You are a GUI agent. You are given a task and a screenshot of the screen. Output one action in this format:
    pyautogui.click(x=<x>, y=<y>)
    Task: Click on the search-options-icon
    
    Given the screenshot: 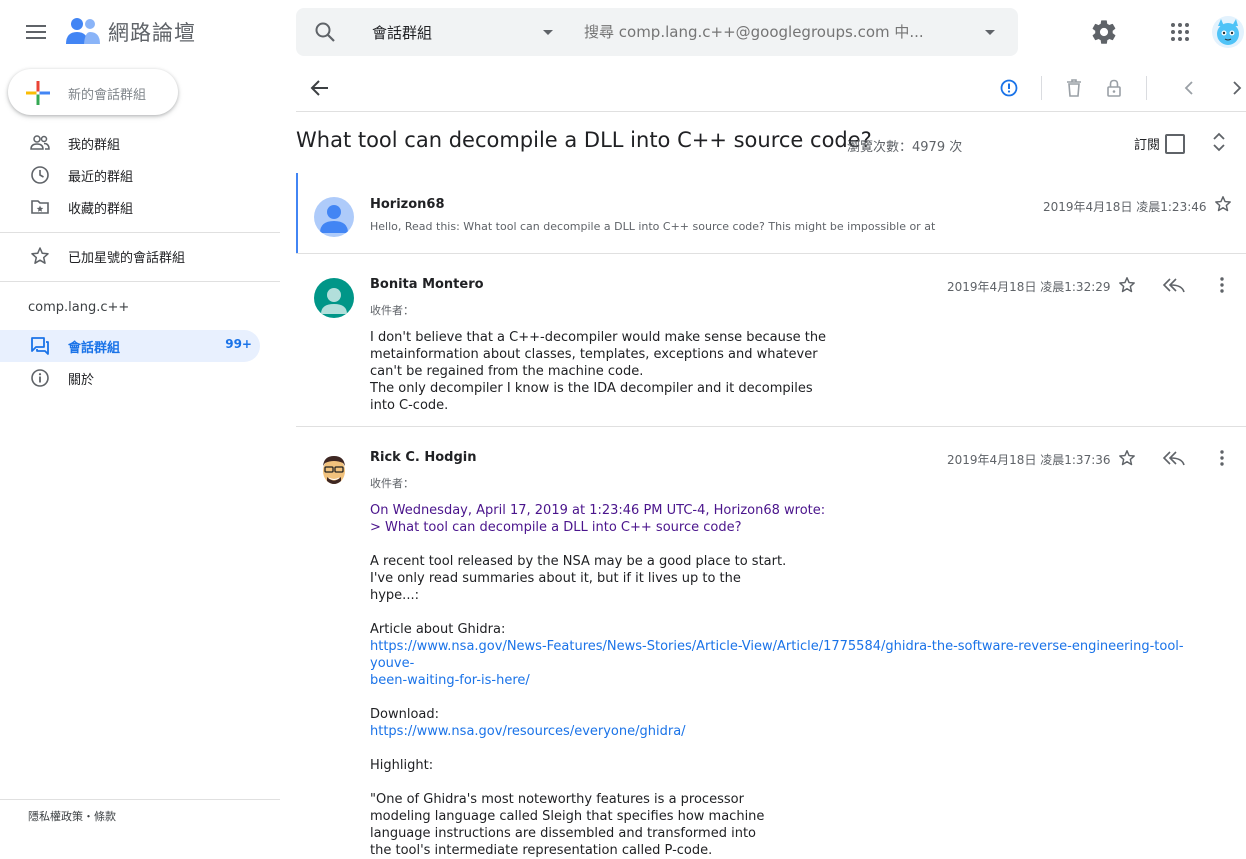 What is the action you would take?
    pyautogui.click(x=990, y=32)
    